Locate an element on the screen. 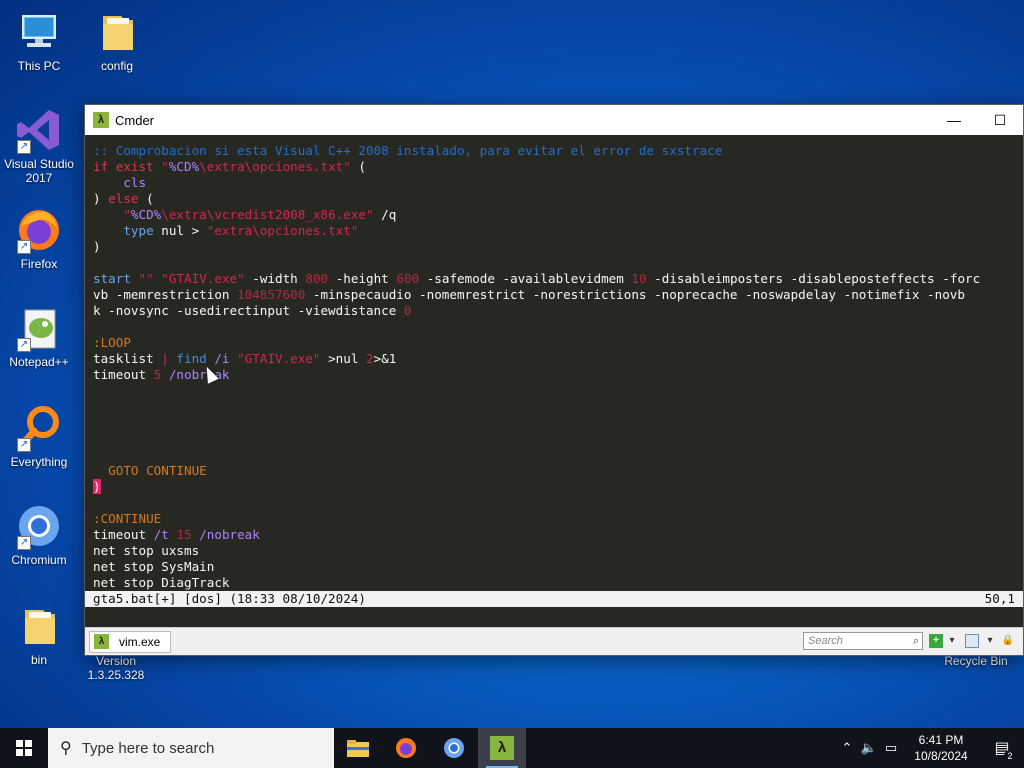  tab-label: vim.exe is located at coordinates (140, 641).